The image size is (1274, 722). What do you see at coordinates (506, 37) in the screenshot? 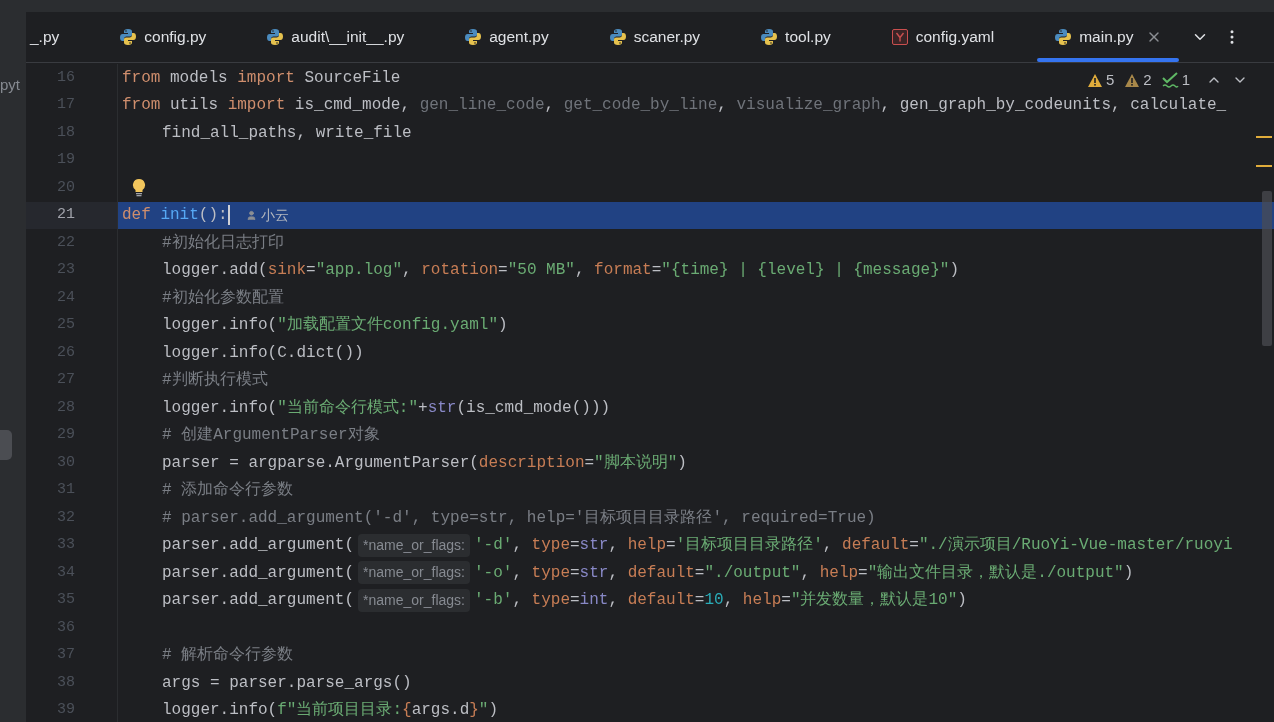
I see `file-tab: agent.py` at bounding box center [506, 37].